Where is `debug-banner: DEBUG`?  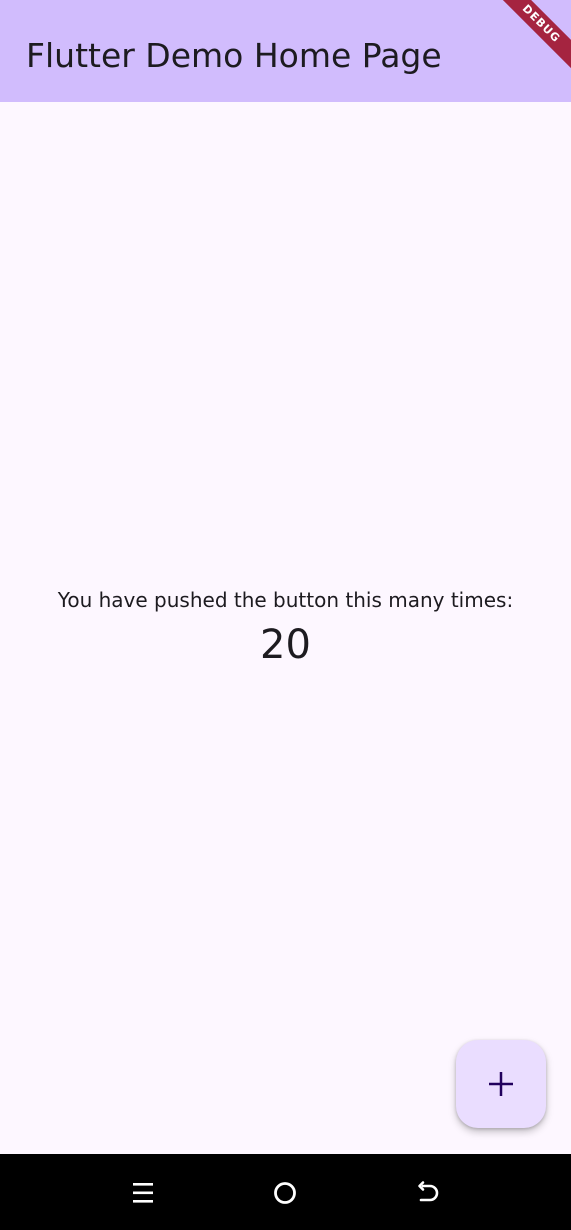
debug-banner: DEBUG is located at coordinates (526, 45).